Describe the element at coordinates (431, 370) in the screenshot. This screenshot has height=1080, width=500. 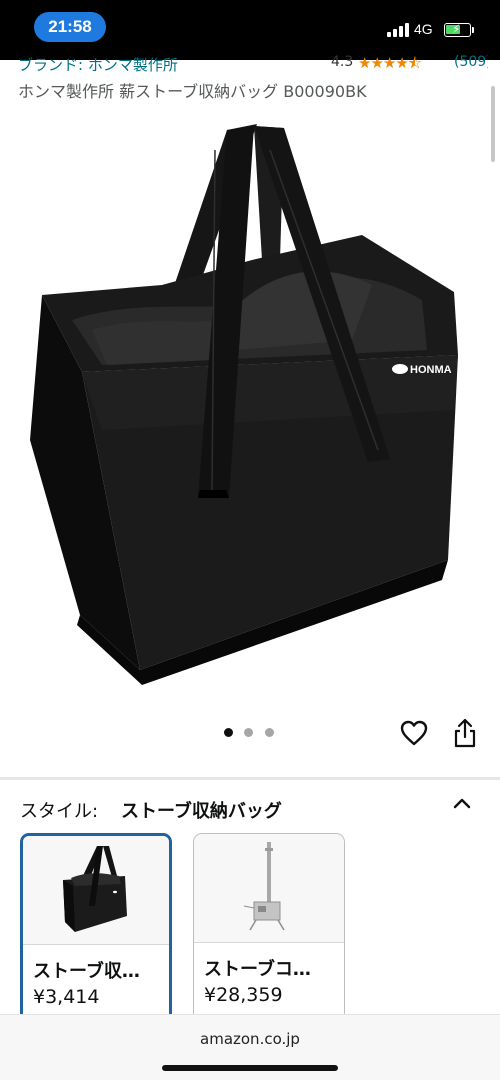
I see `brand-logo-text: HONMA` at that location.